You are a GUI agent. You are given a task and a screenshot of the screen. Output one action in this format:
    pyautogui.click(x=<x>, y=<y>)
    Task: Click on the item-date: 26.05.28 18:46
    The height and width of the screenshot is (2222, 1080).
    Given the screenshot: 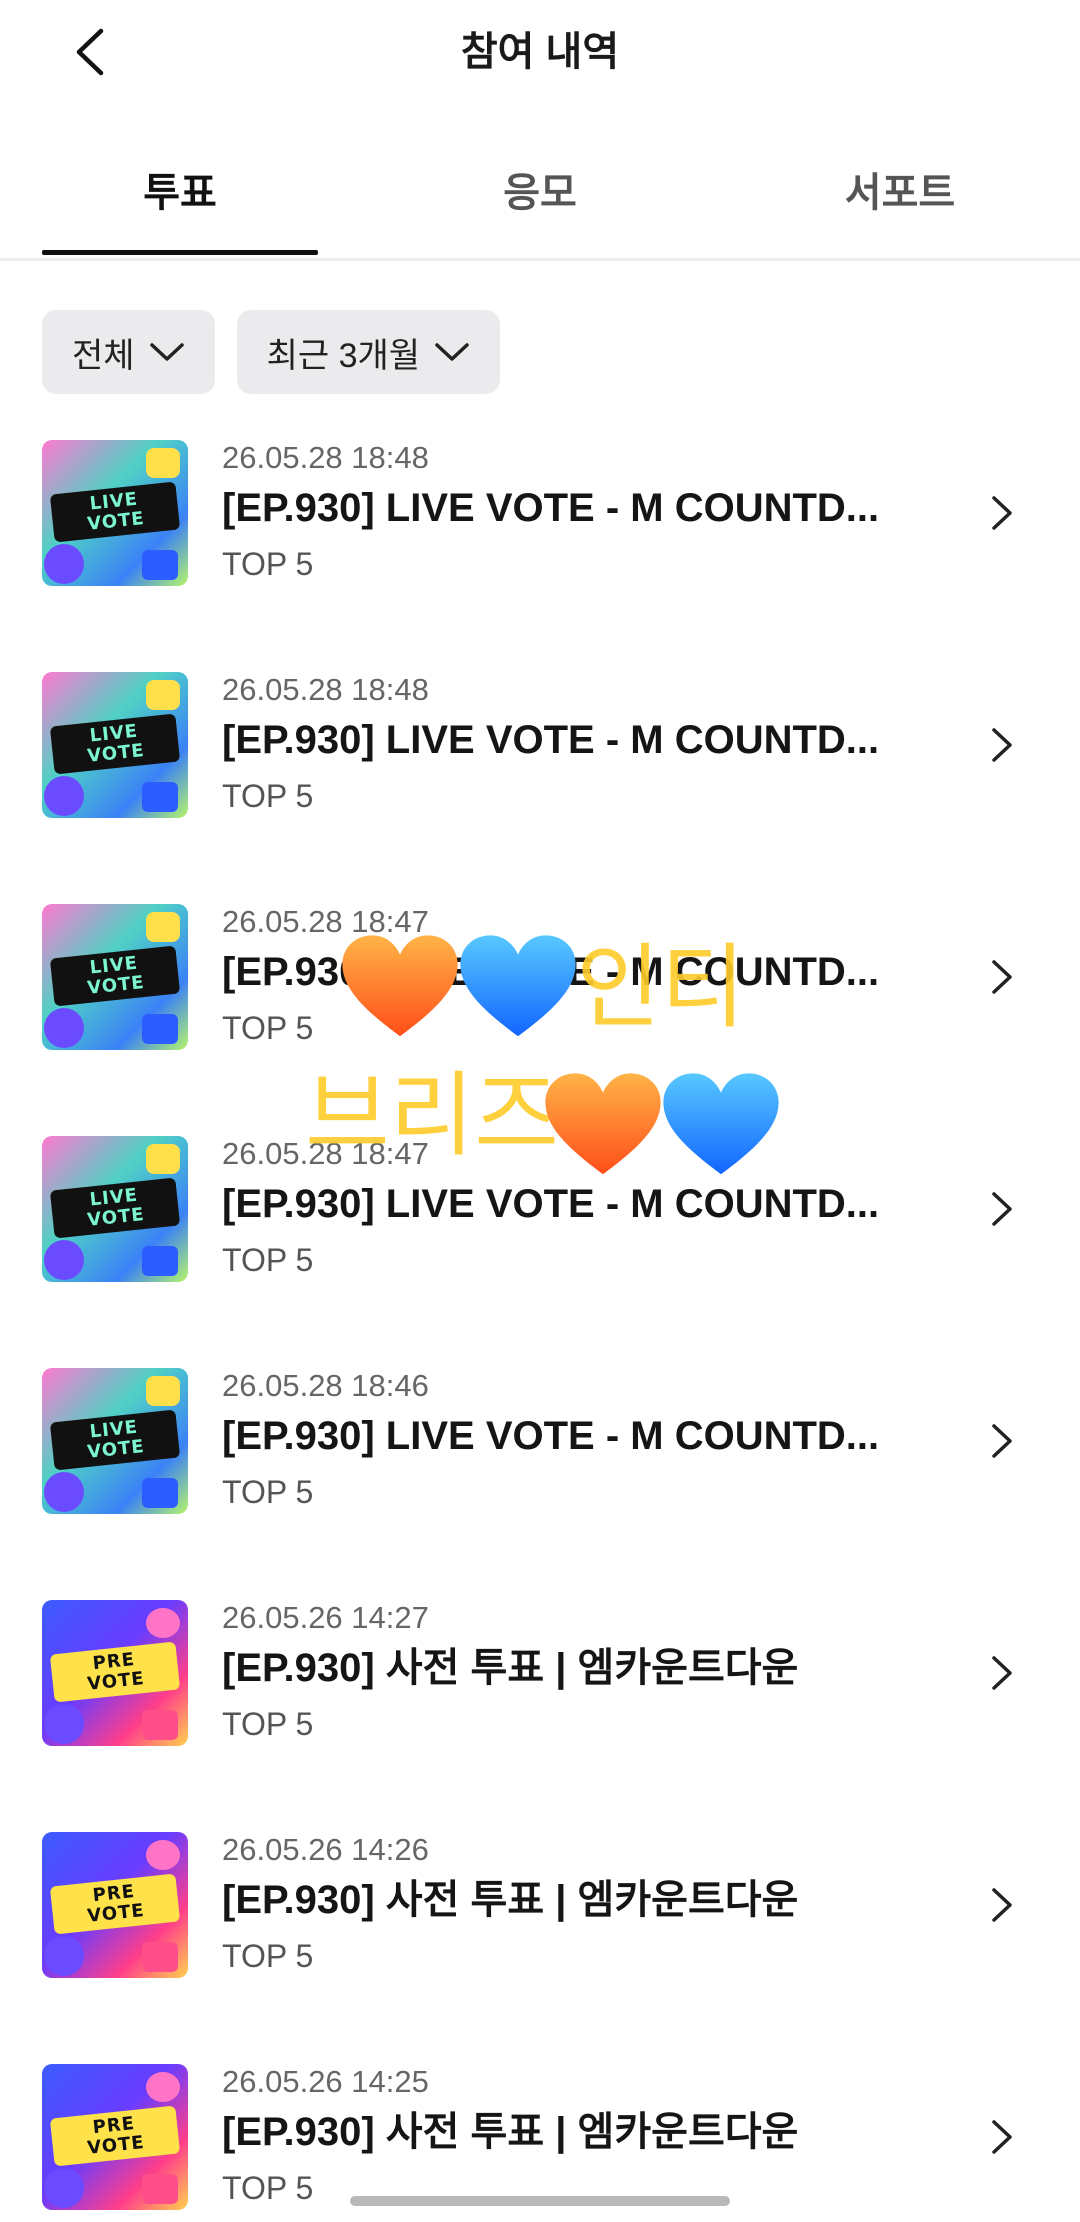 What is the action you would take?
    pyautogui.click(x=325, y=1385)
    